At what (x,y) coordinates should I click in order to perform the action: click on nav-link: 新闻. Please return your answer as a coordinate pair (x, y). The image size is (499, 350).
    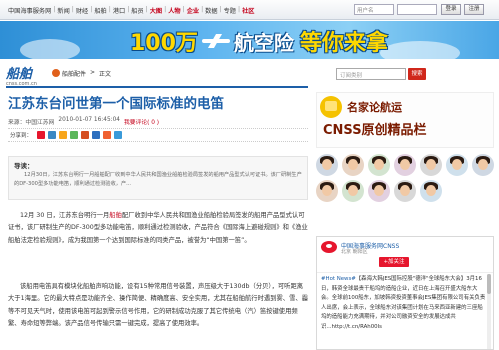
    Looking at the image, I should click on (63, 10).